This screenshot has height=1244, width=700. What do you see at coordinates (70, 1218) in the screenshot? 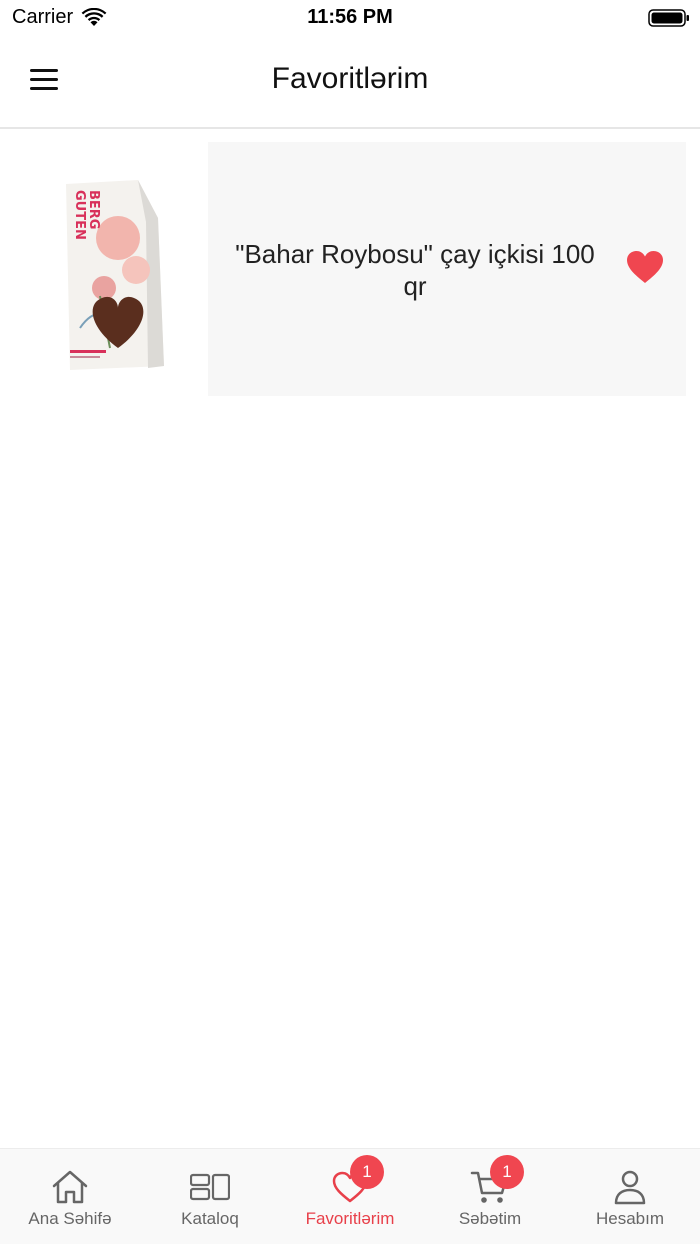
I see `tab-home-label: Ana Səhifə` at bounding box center [70, 1218].